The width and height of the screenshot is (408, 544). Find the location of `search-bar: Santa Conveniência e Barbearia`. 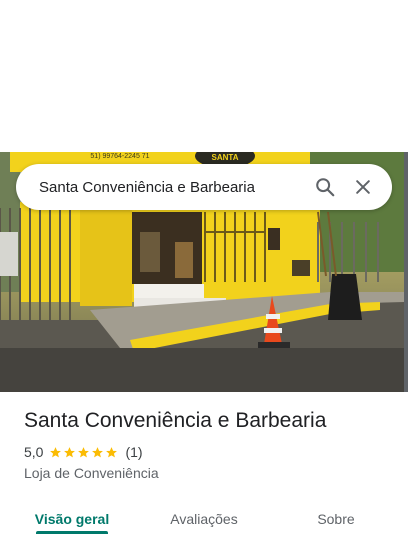

search-bar: Santa Conveniência e Barbearia is located at coordinates (204, 187).